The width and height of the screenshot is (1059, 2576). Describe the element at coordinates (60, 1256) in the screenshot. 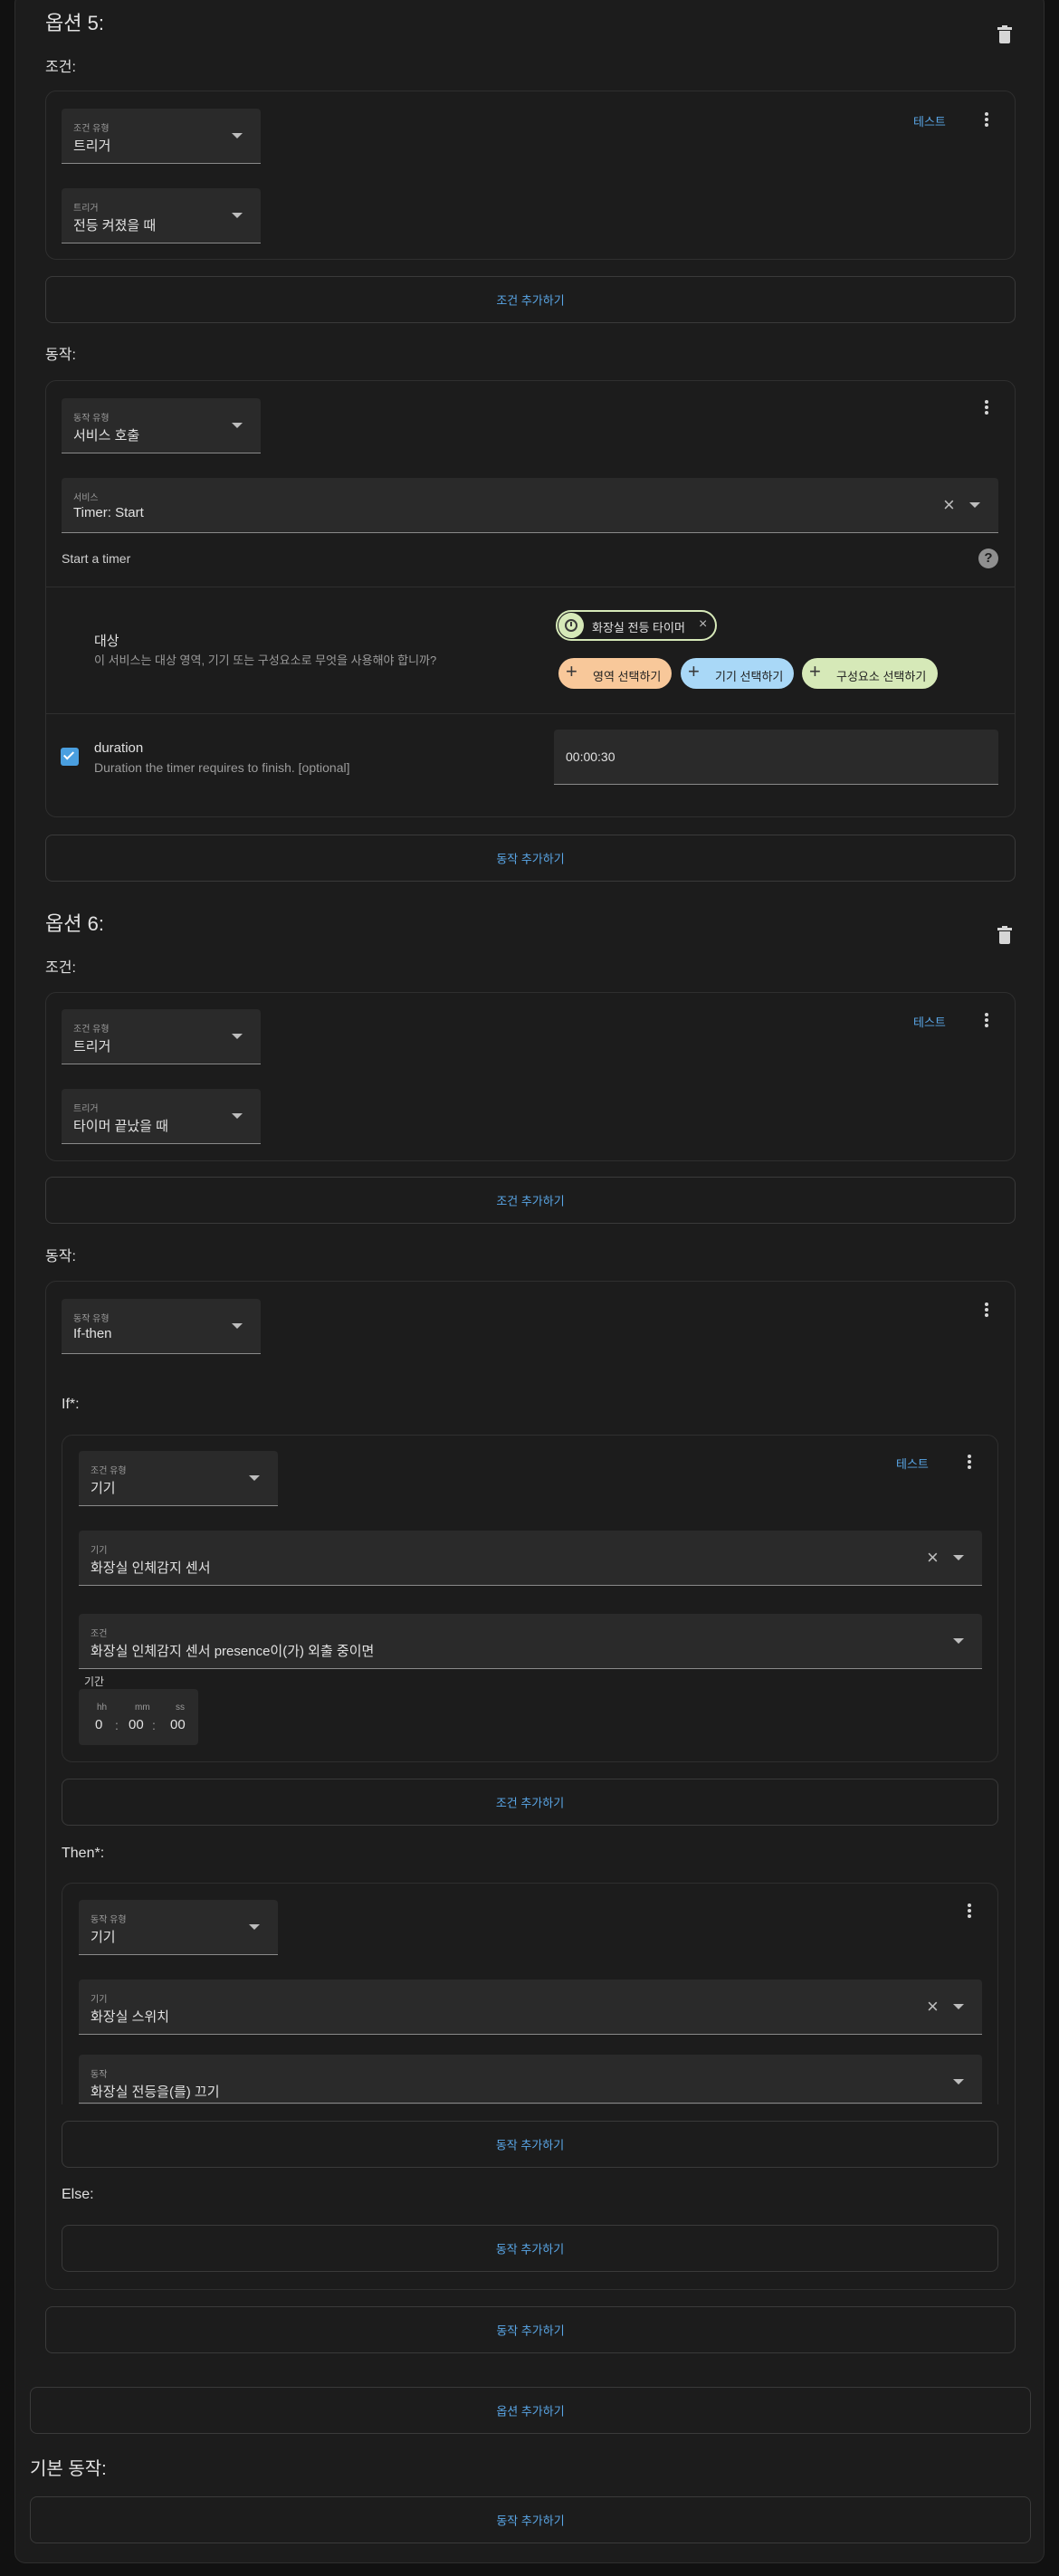

I see `option-6-actions-label: 동작:` at that location.